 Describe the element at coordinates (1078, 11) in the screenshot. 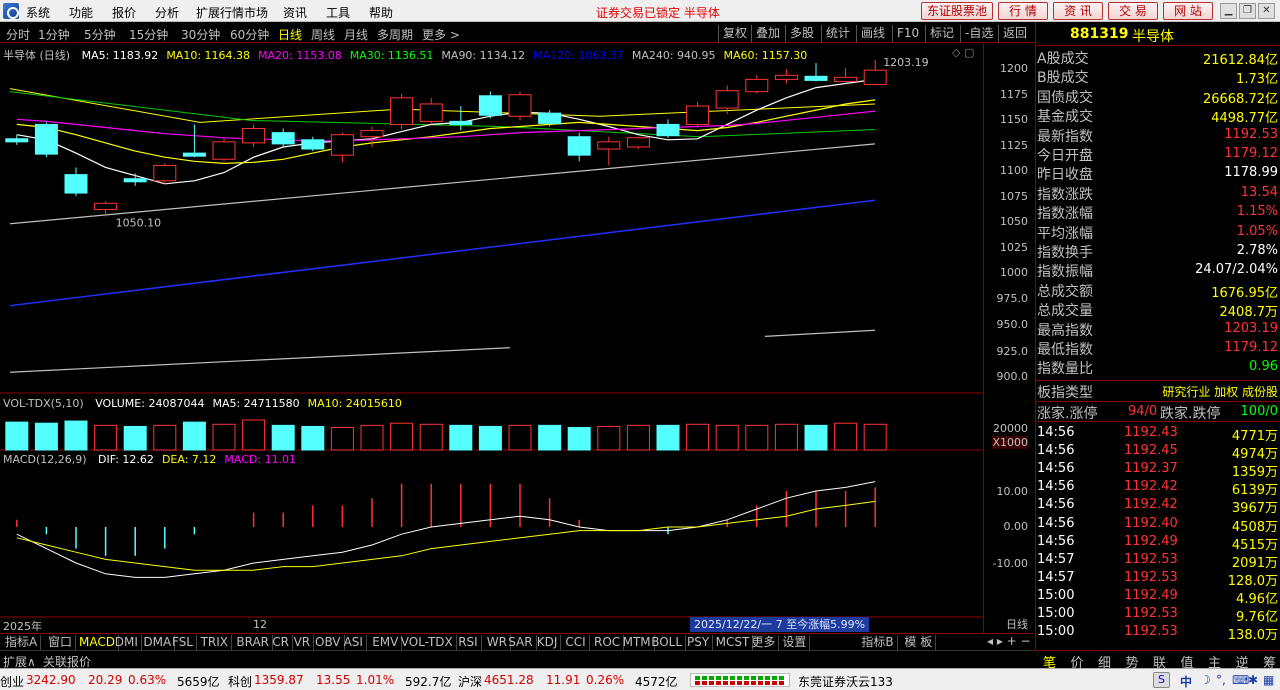

I see `news-button: 资 讯` at that location.